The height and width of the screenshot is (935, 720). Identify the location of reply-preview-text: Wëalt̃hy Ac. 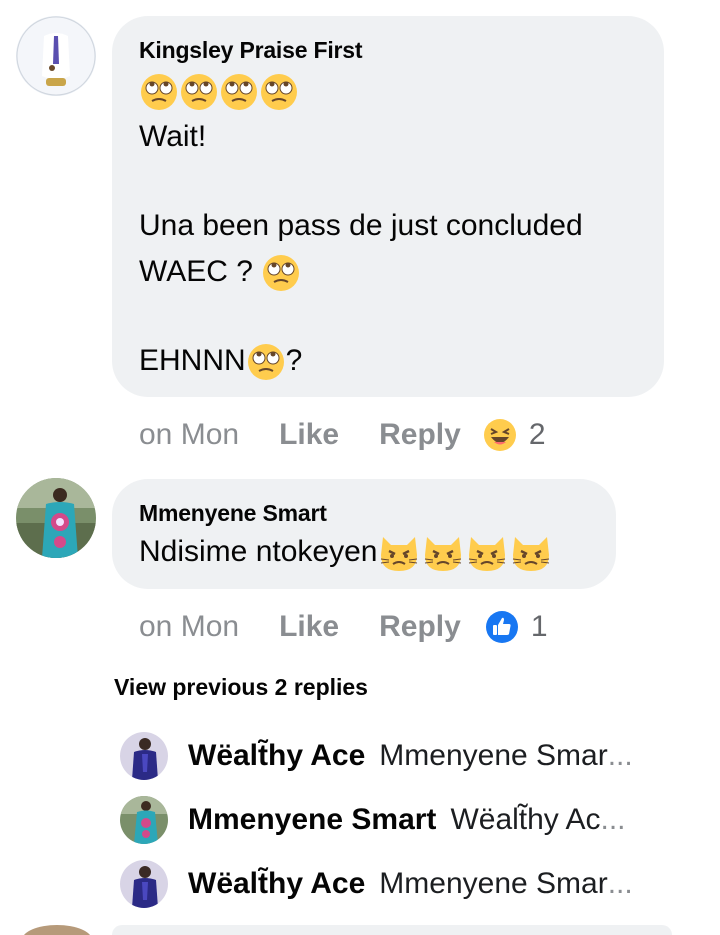
(525, 819).